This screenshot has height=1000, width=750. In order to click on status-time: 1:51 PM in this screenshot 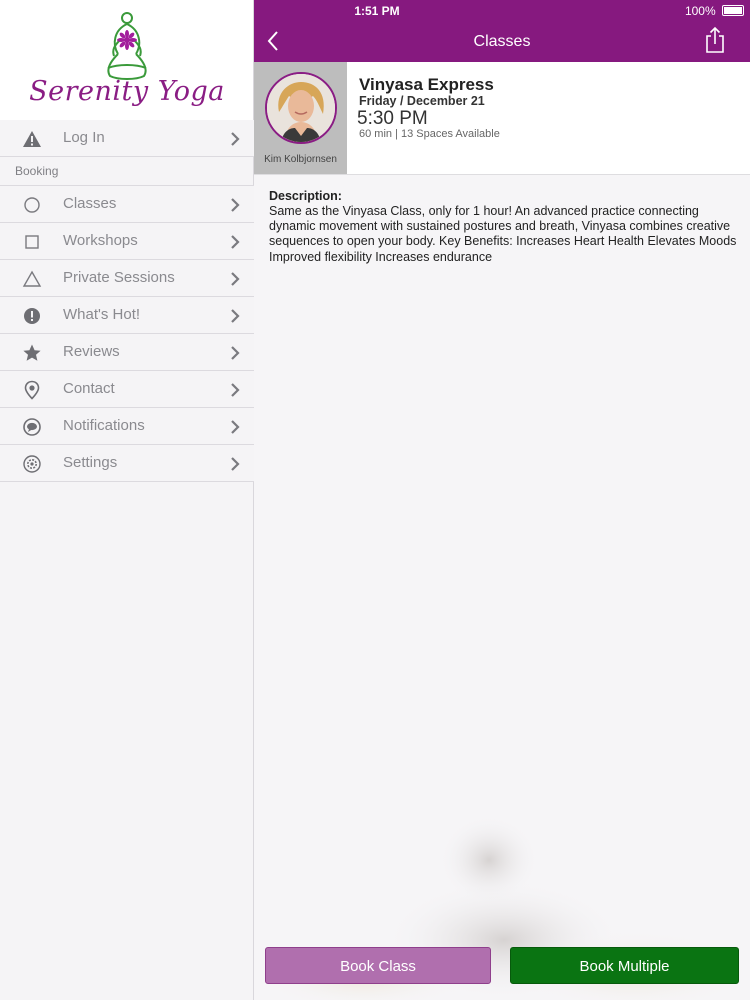, I will do `click(377, 11)`.